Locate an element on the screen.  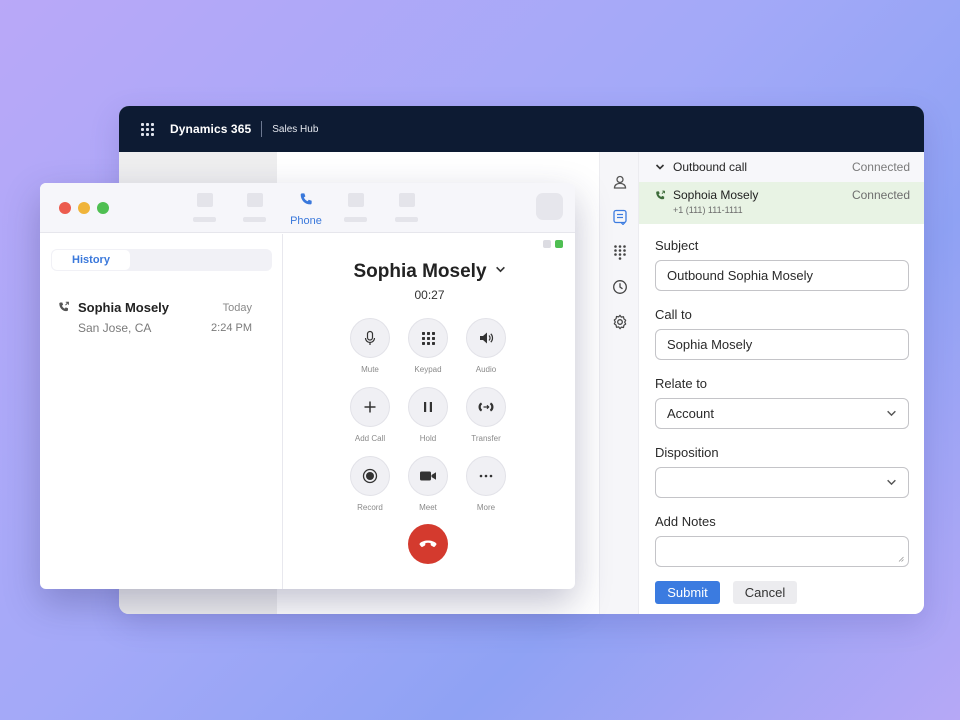
tab-phone-label: Phone is located at coordinates (306, 221).